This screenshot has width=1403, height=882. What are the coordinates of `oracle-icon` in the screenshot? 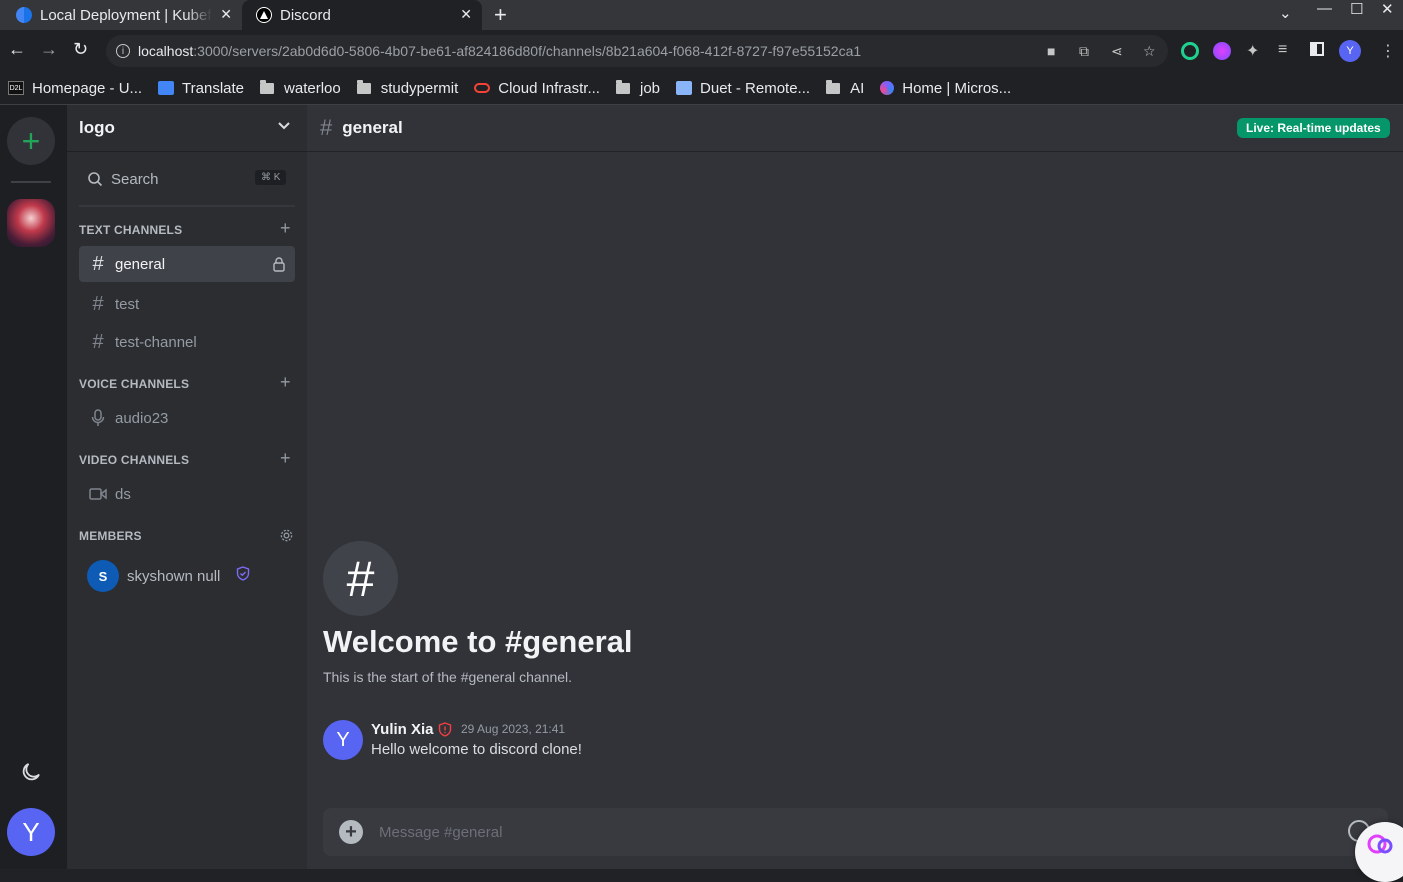 It's located at (482, 88).